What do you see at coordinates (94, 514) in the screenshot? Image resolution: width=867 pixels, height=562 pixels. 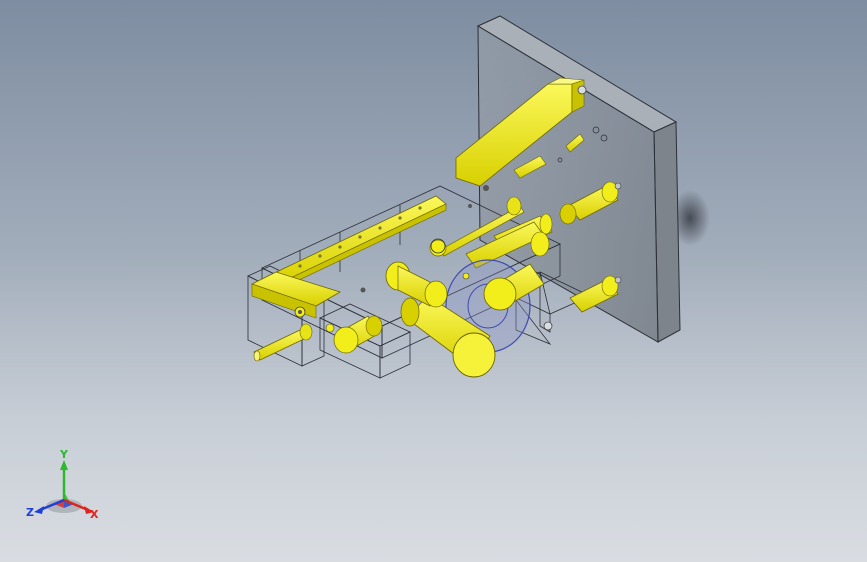 I see `x-axis-label: X` at bounding box center [94, 514].